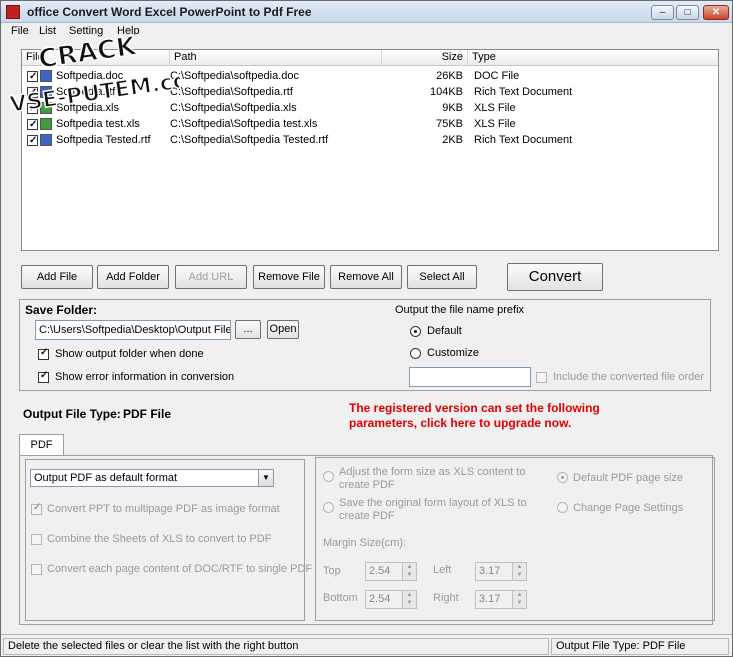 The image size is (733, 657). Describe the element at coordinates (147, 414) in the screenshot. I see `output-type-value: PDF File` at that location.